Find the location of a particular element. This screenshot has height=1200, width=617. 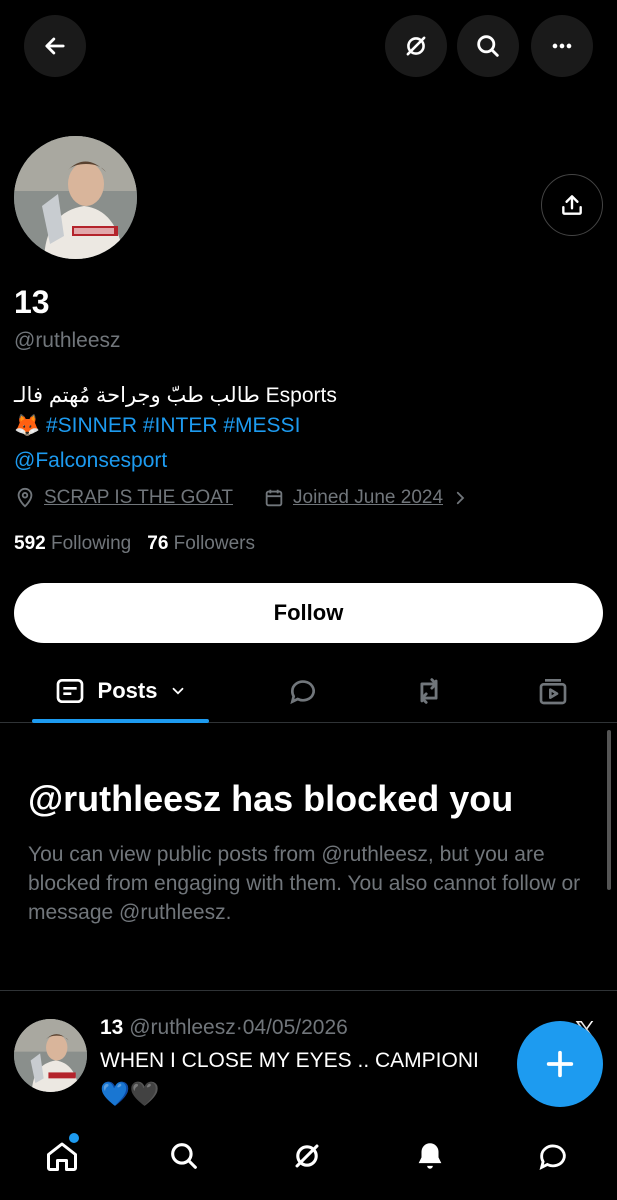

avatar is located at coordinates (75, 197).